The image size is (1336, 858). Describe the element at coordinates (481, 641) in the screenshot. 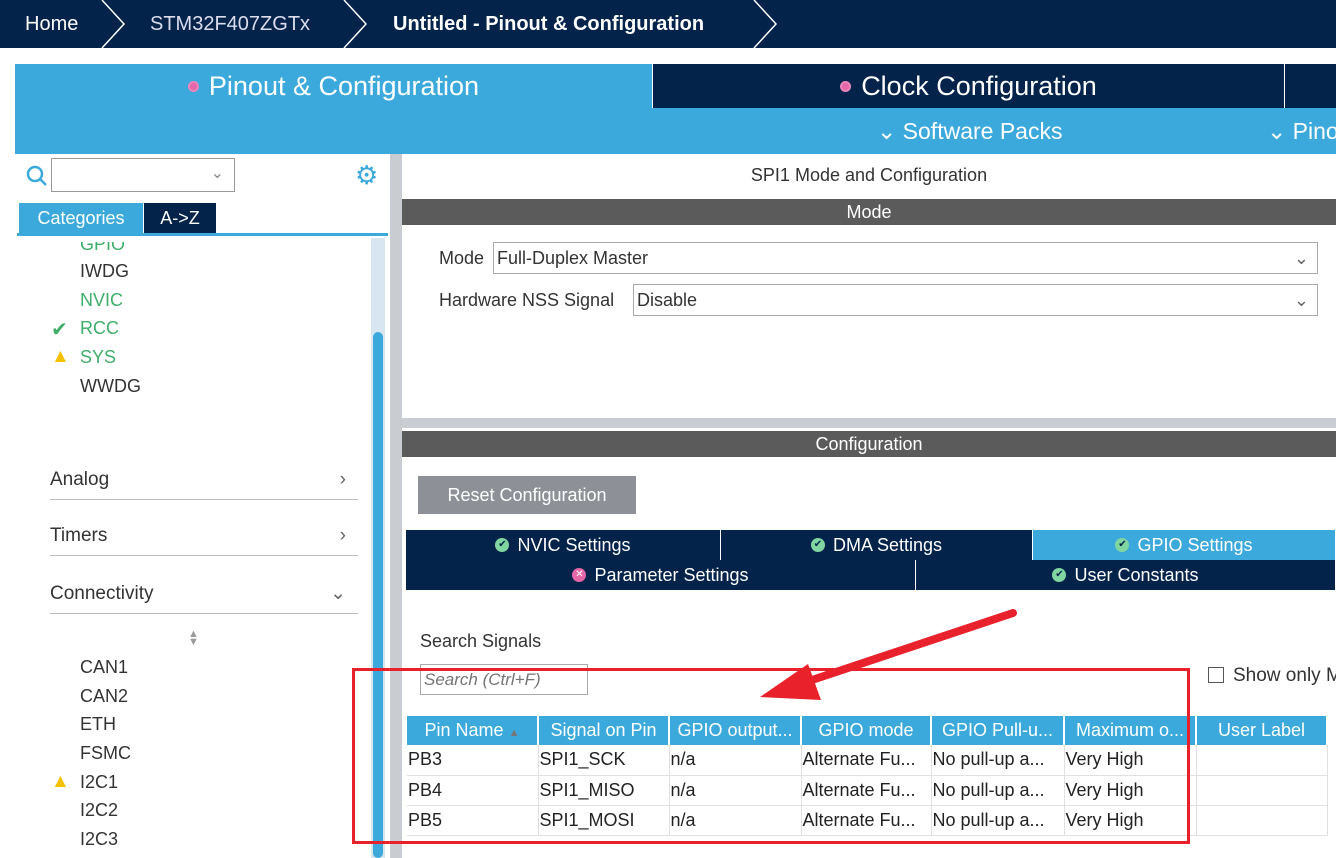

I see `search-signals-label: Search Signals` at that location.